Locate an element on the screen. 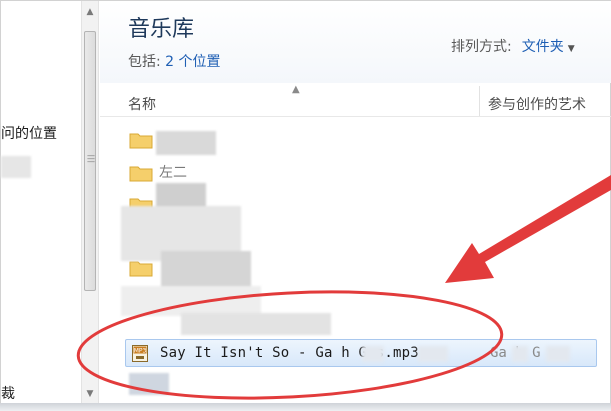  blurred-folder-name is located at coordinates (186, 143).